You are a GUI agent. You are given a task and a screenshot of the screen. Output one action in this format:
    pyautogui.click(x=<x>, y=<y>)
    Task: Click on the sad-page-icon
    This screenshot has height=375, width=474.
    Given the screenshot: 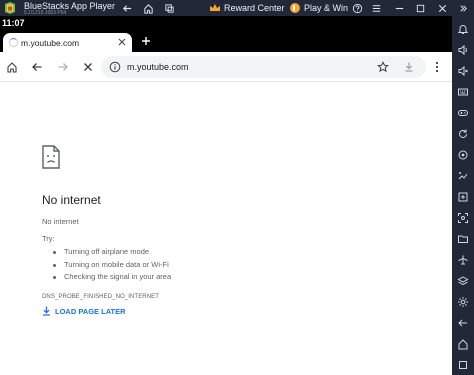 What is the action you would take?
    pyautogui.click(x=51, y=157)
    